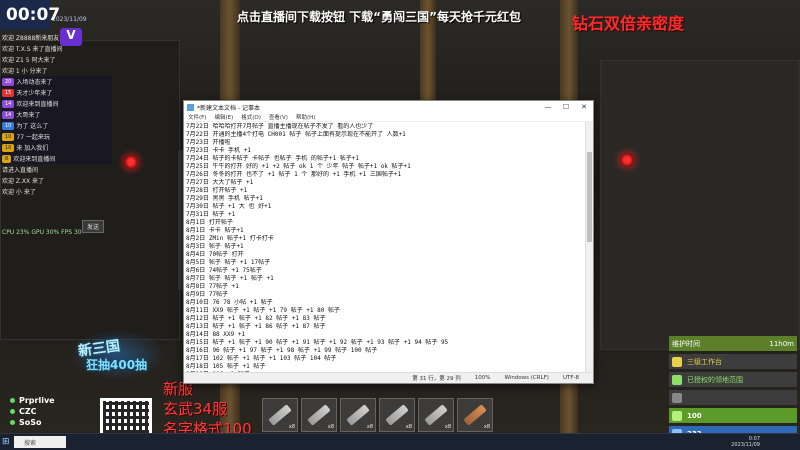 The width and height of the screenshot is (800, 450). What do you see at coordinates (400, 441) in the screenshot?
I see `windows-taskbar: ⊞ 搜索 0:07 2023/11/09` at bounding box center [400, 441].